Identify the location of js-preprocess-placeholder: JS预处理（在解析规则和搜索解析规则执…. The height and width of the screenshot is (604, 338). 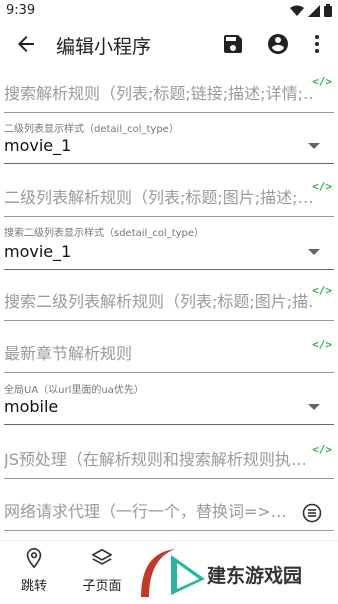
(155, 459).